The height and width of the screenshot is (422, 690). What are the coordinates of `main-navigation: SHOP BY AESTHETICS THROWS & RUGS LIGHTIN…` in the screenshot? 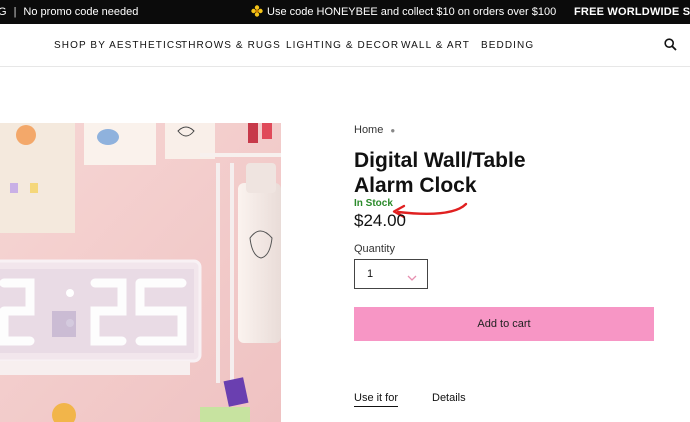 It's located at (345, 45).